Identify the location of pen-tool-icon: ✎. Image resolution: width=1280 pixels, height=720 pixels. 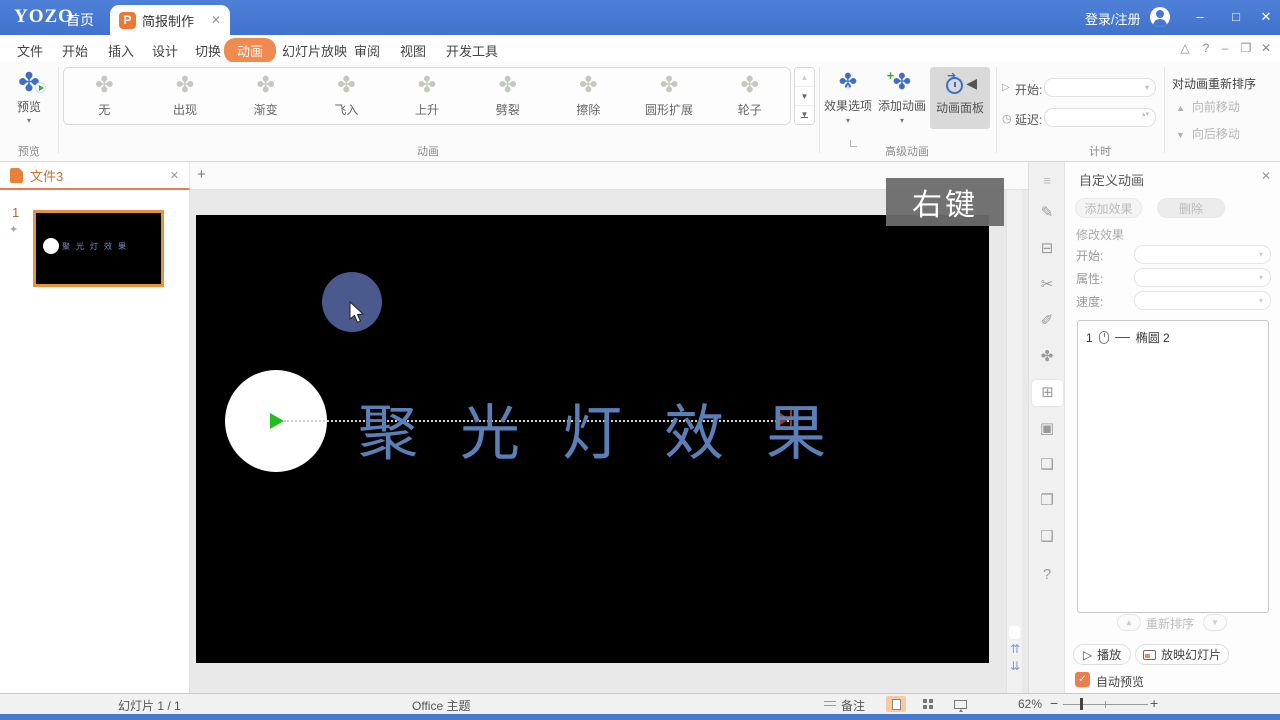
(1047, 213).